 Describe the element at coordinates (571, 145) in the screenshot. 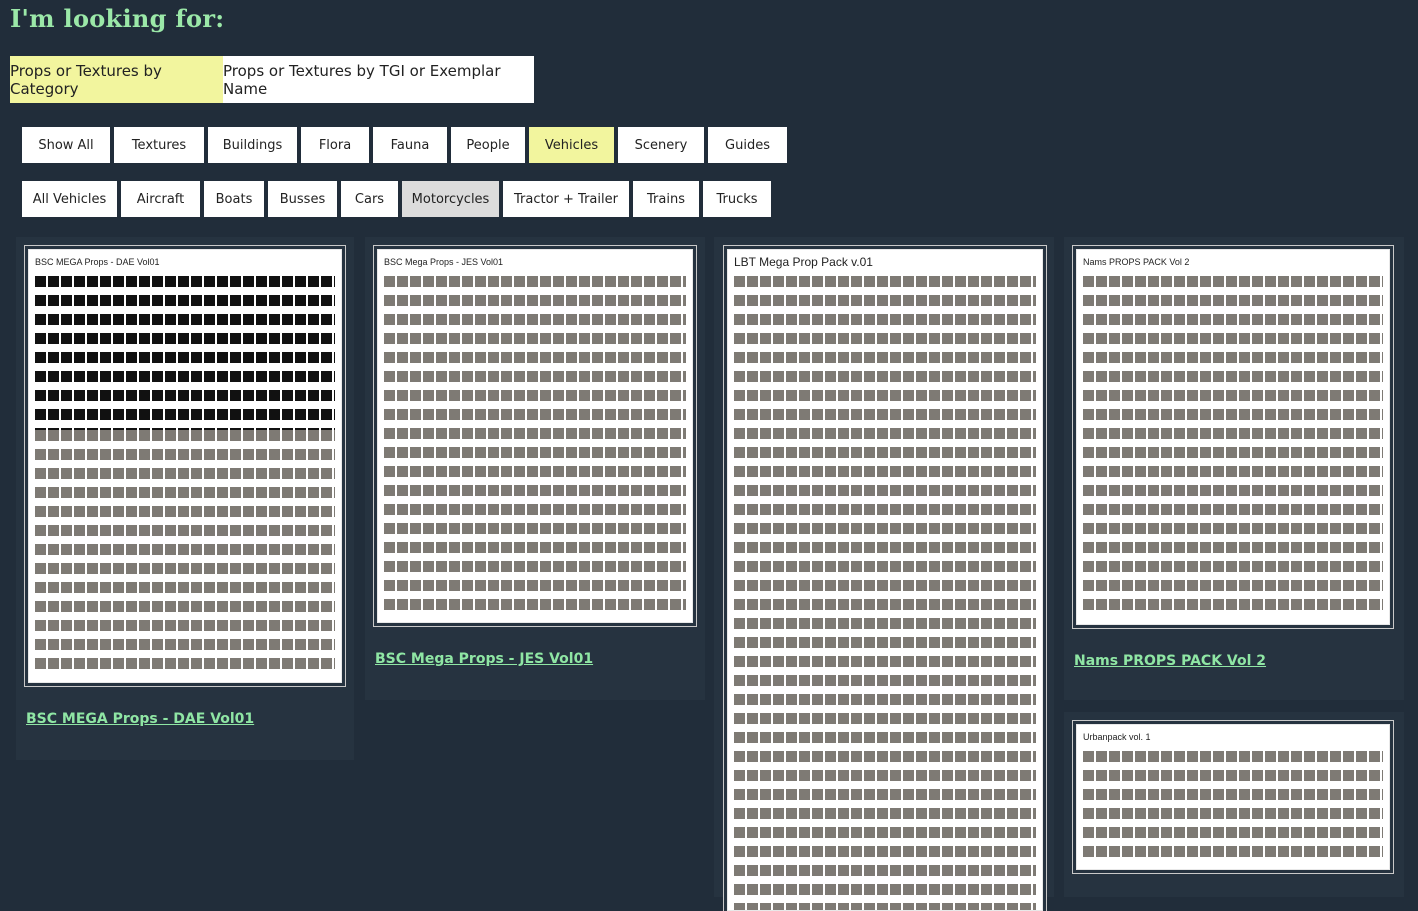

I see `category-vehicles-button: Vehicles` at that location.